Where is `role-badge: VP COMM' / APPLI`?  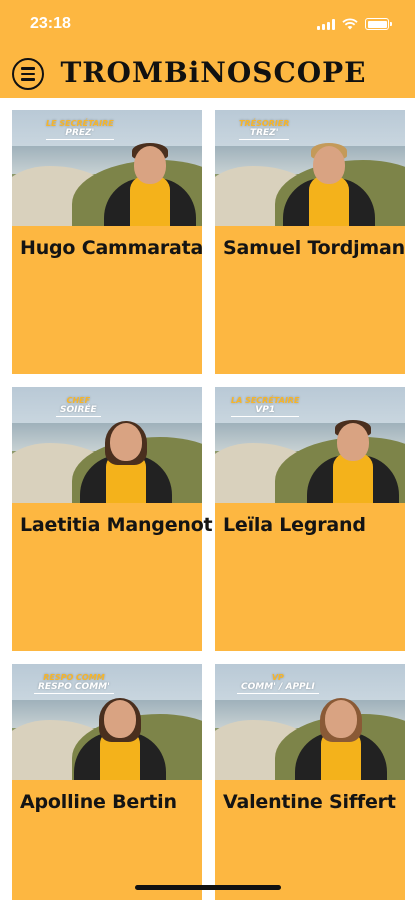 role-badge: VP COMM' / APPLI is located at coordinates (278, 683).